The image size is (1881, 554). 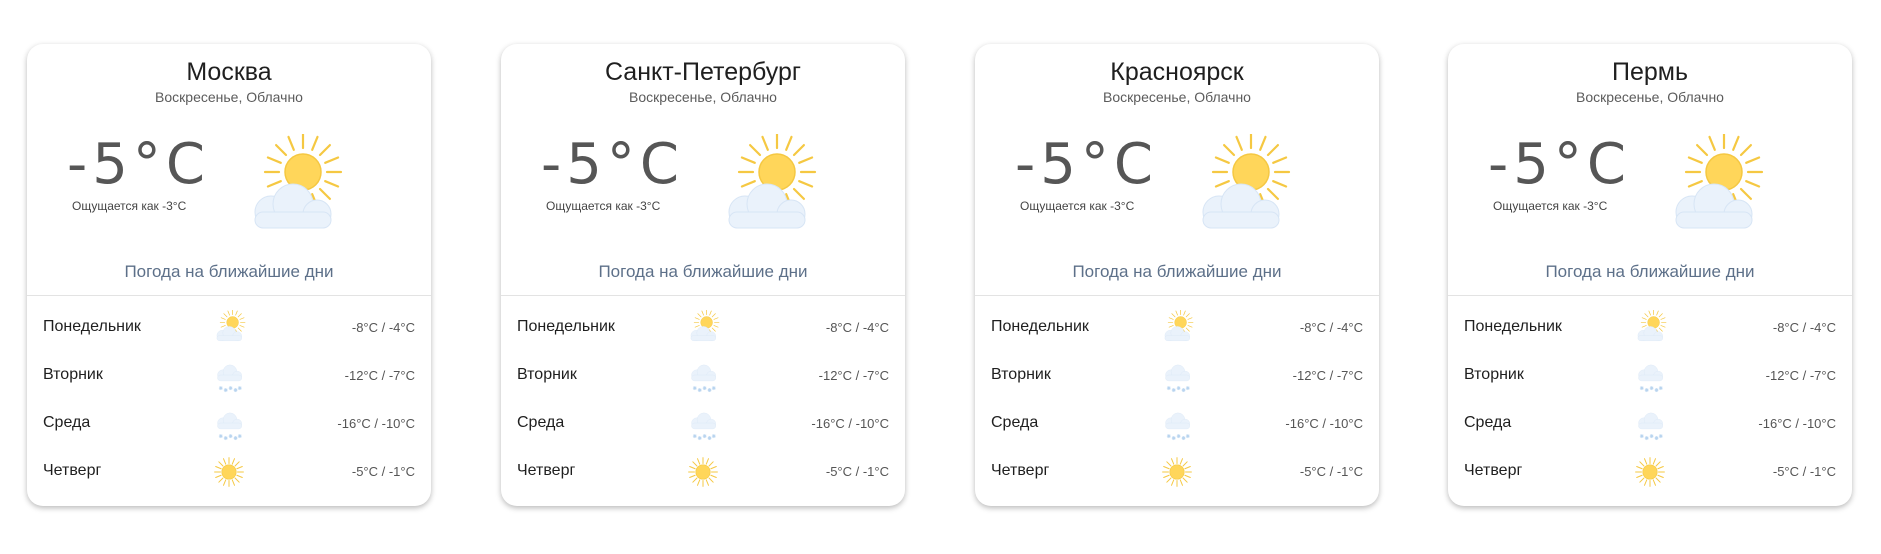 I want to click on city-name: Санкт-Петербург, so click(x=703, y=72).